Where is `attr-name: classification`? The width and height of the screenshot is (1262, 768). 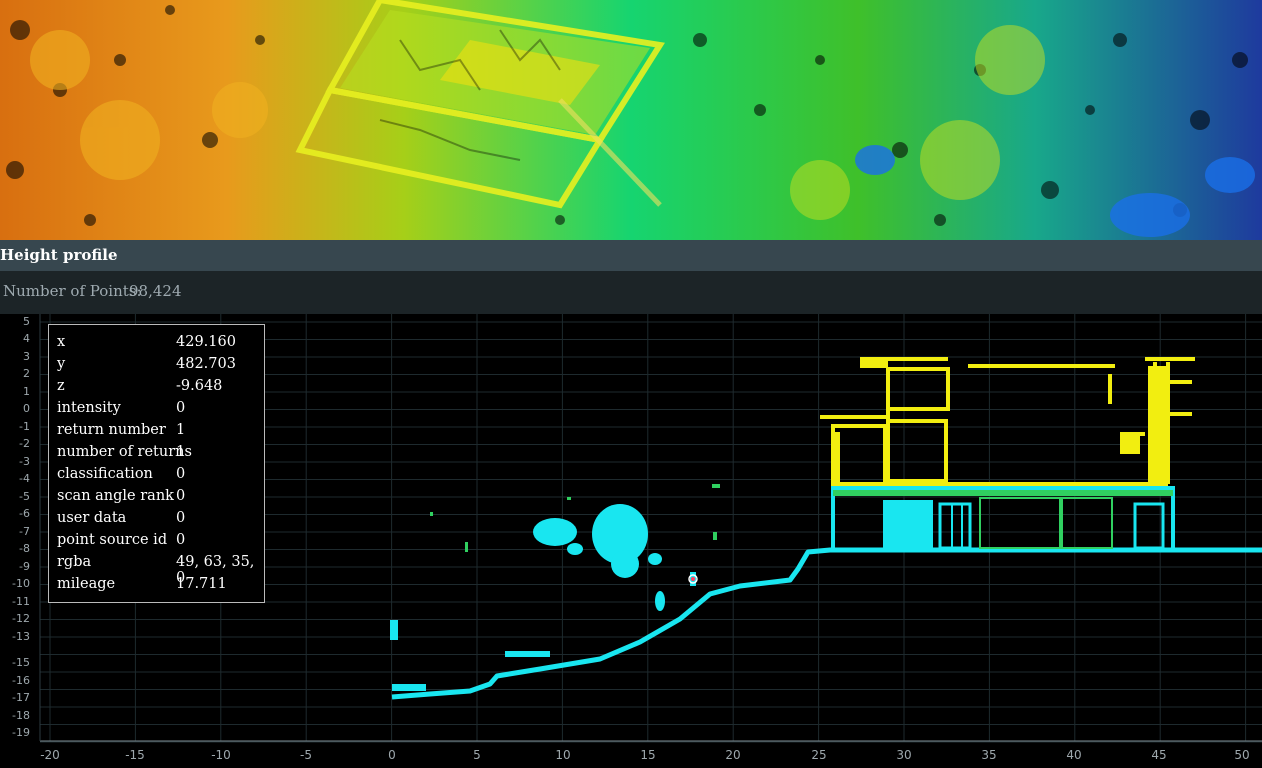 attr-name: classification is located at coordinates (105, 474).